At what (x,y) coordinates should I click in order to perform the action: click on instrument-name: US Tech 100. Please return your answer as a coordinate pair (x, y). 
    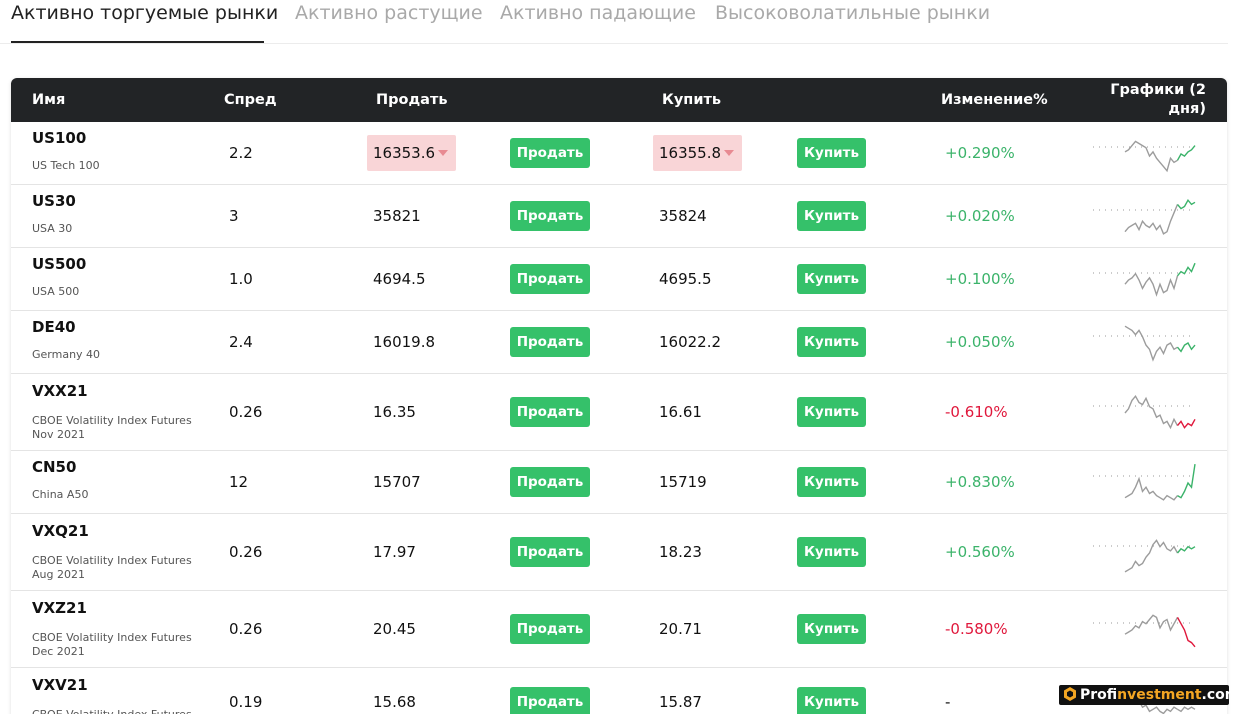
    Looking at the image, I should click on (66, 165).